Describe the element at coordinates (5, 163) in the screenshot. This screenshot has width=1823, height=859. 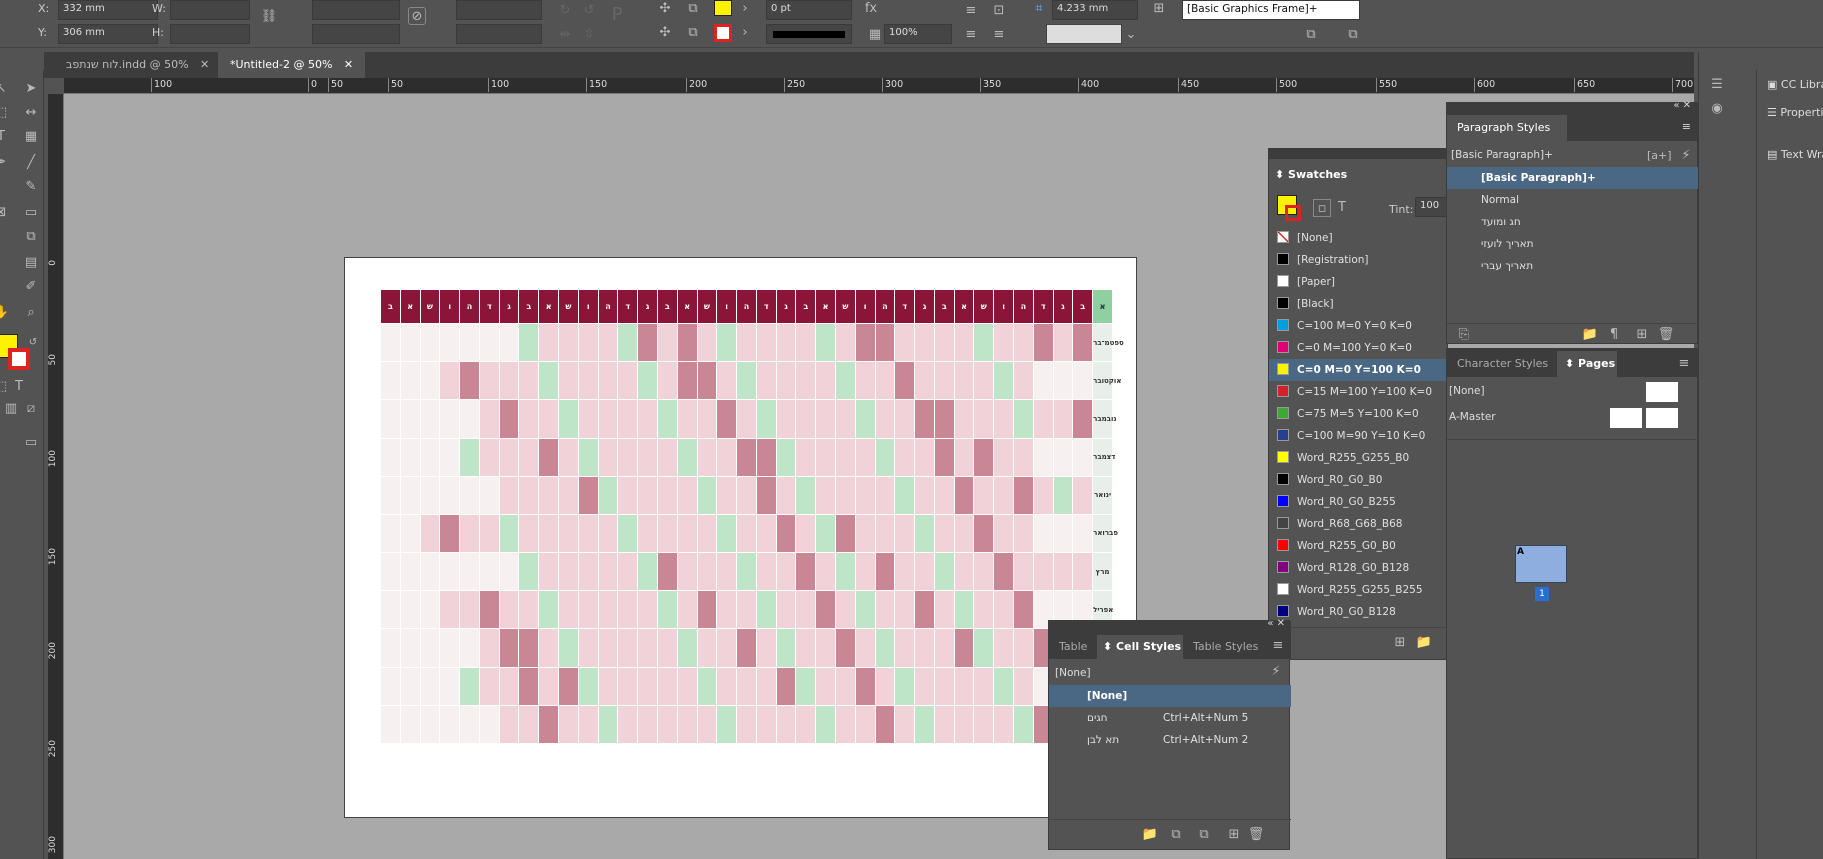
I see `pen-tool-icon: ✒` at that location.